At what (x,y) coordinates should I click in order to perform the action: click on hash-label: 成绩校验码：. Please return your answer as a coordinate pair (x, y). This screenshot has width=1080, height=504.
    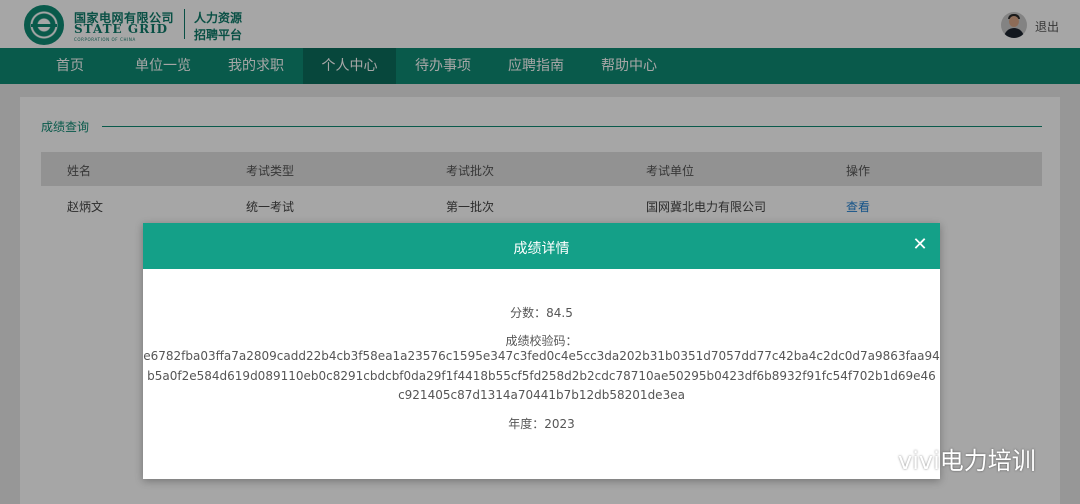
    Looking at the image, I should click on (541, 341).